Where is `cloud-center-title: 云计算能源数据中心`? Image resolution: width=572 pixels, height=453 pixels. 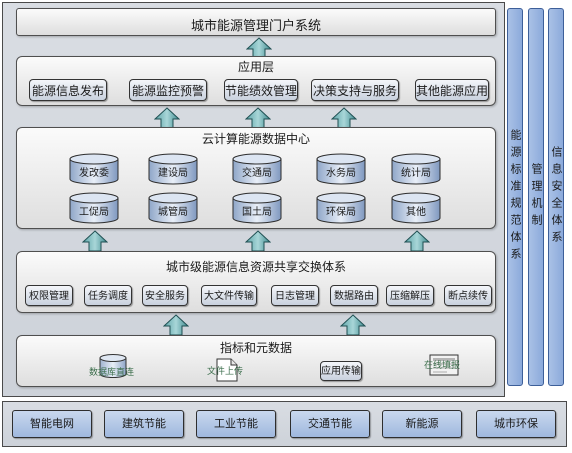 cloud-center-title: 云计算能源数据中心 is located at coordinates (255, 139).